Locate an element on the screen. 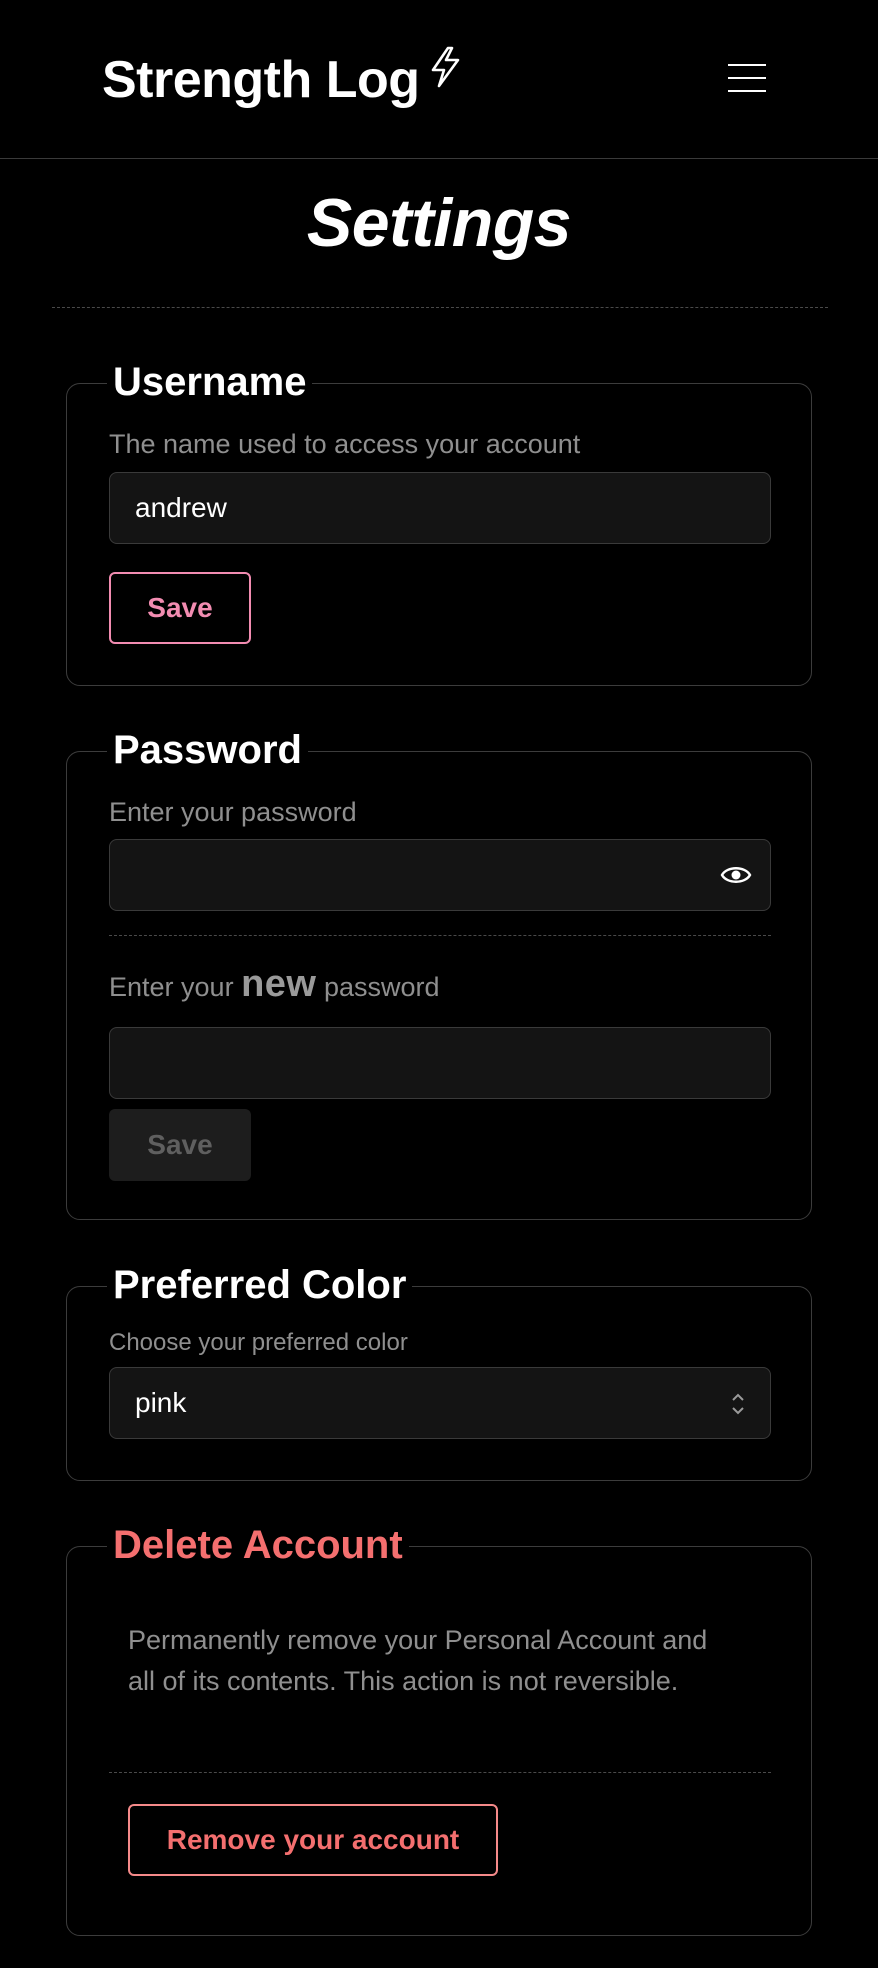  new-password-label-prefix: Enter your is located at coordinates (171, 987).